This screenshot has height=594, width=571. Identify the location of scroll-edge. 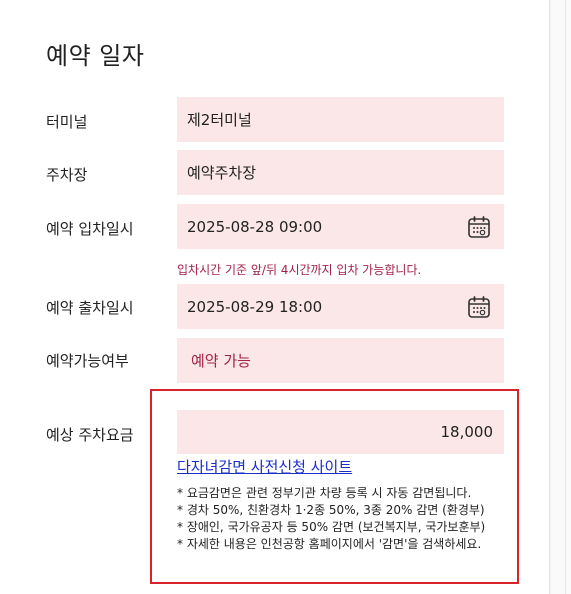
(561, 297).